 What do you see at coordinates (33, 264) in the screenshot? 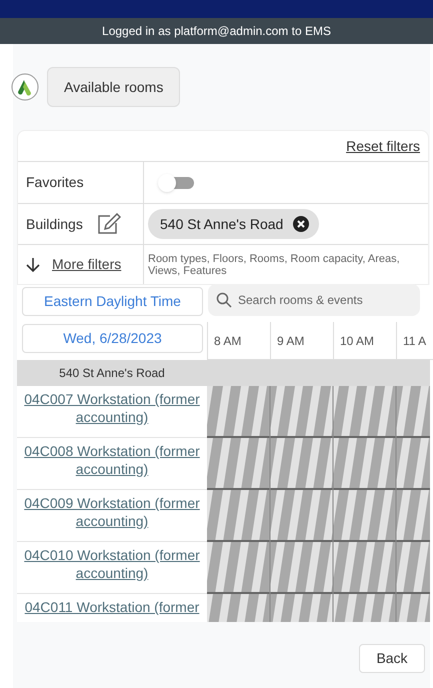
I see `down-arrow-icon` at bounding box center [33, 264].